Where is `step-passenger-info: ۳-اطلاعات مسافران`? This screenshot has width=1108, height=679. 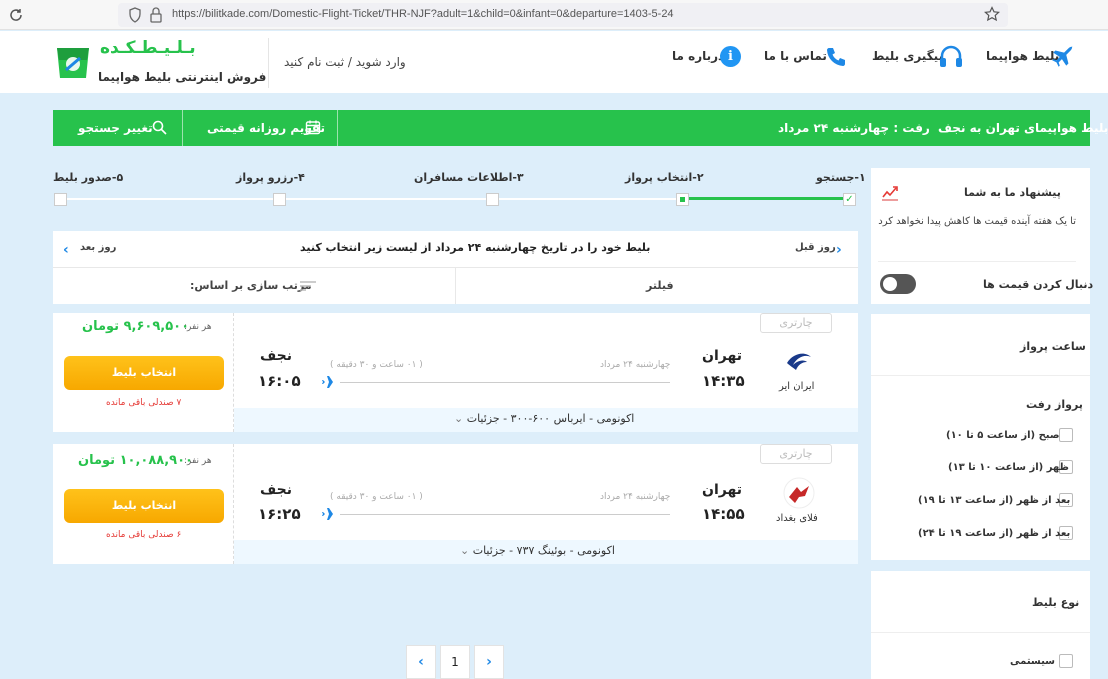 step-passenger-info: ۳-اطلاعات مسافران is located at coordinates (469, 177).